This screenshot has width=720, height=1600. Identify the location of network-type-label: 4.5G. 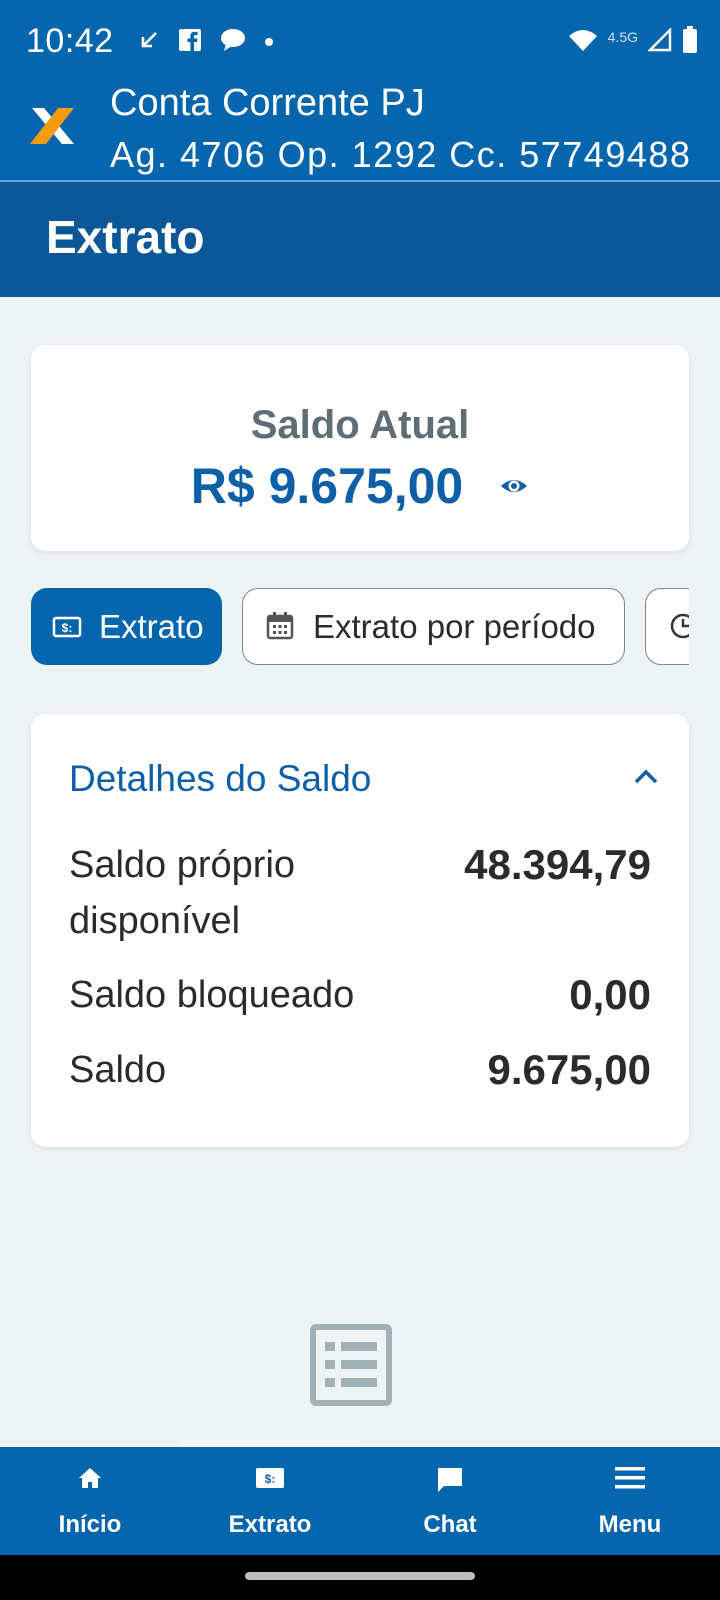
(622, 36).